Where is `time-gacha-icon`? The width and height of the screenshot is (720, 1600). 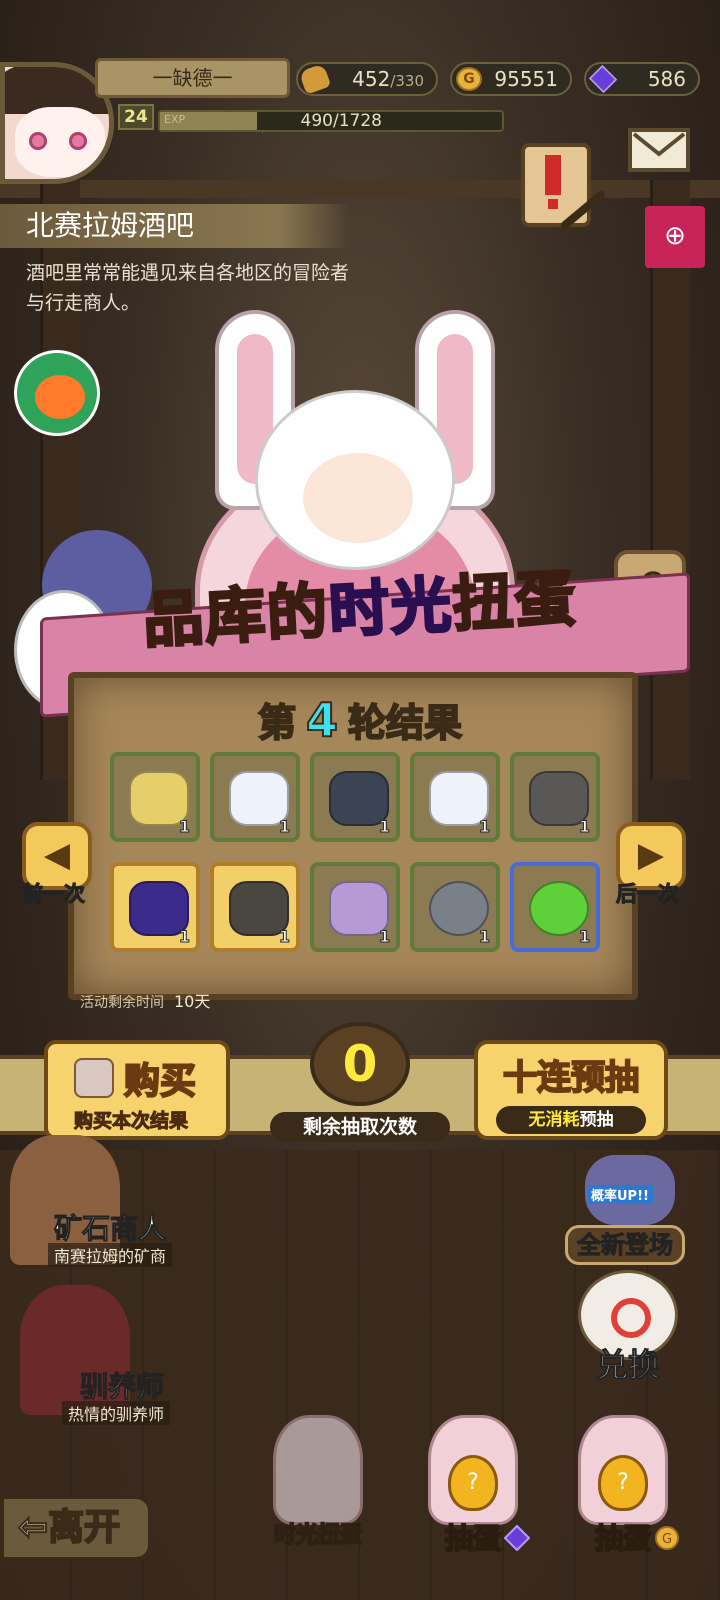
time-gacha-icon is located at coordinates (318, 1470).